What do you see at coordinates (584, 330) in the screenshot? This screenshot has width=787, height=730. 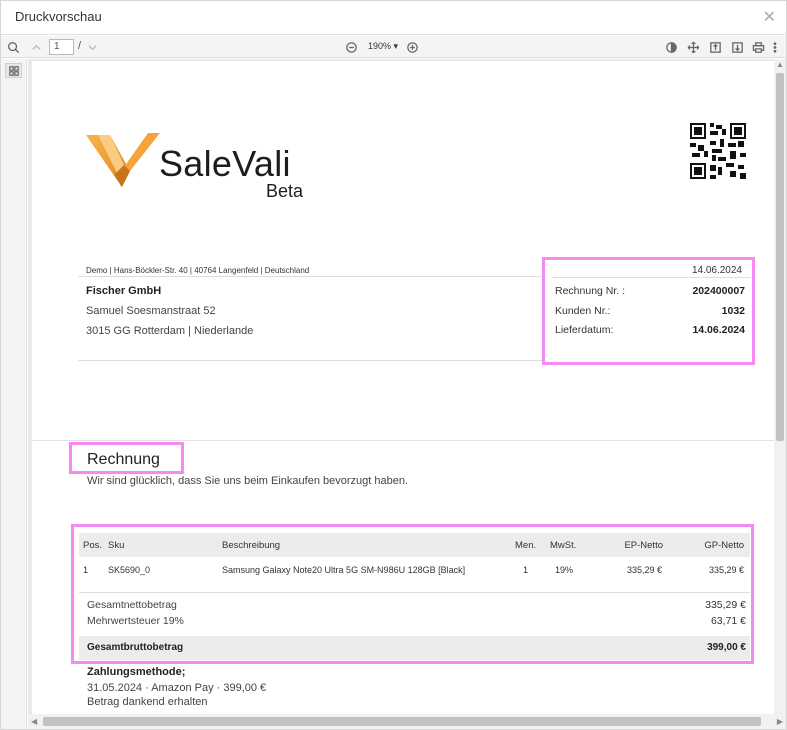 I see `meta-label: Lieferdatum:` at bounding box center [584, 330].